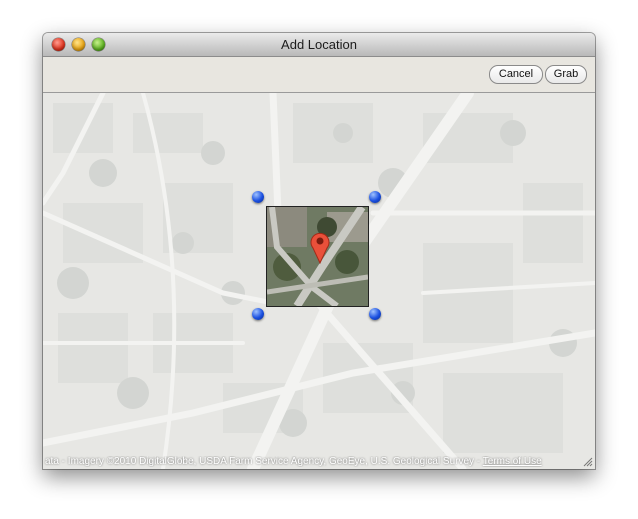 This screenshot has height=519, width=638. What do you see at coordinates (566, 74) in the screenshot?
I see `grab-button: Grab` at bounding box center [566, 74].